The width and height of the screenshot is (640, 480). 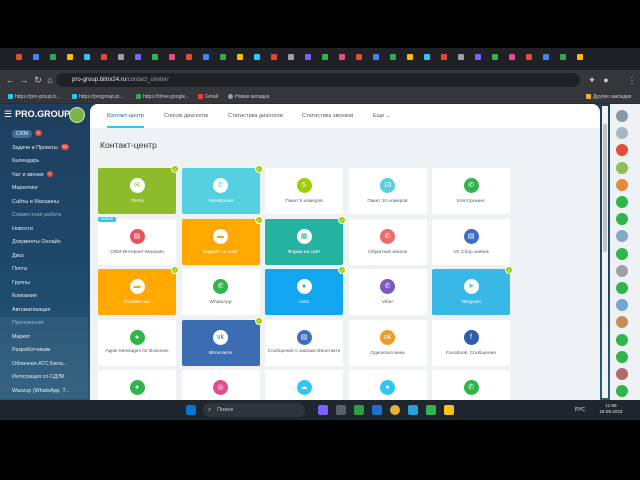 What do you see at coordinates (387, 241) in the screenshot?
I see `connector-tile: ✆ Обратный звонок` at bounding box center [387, 241].